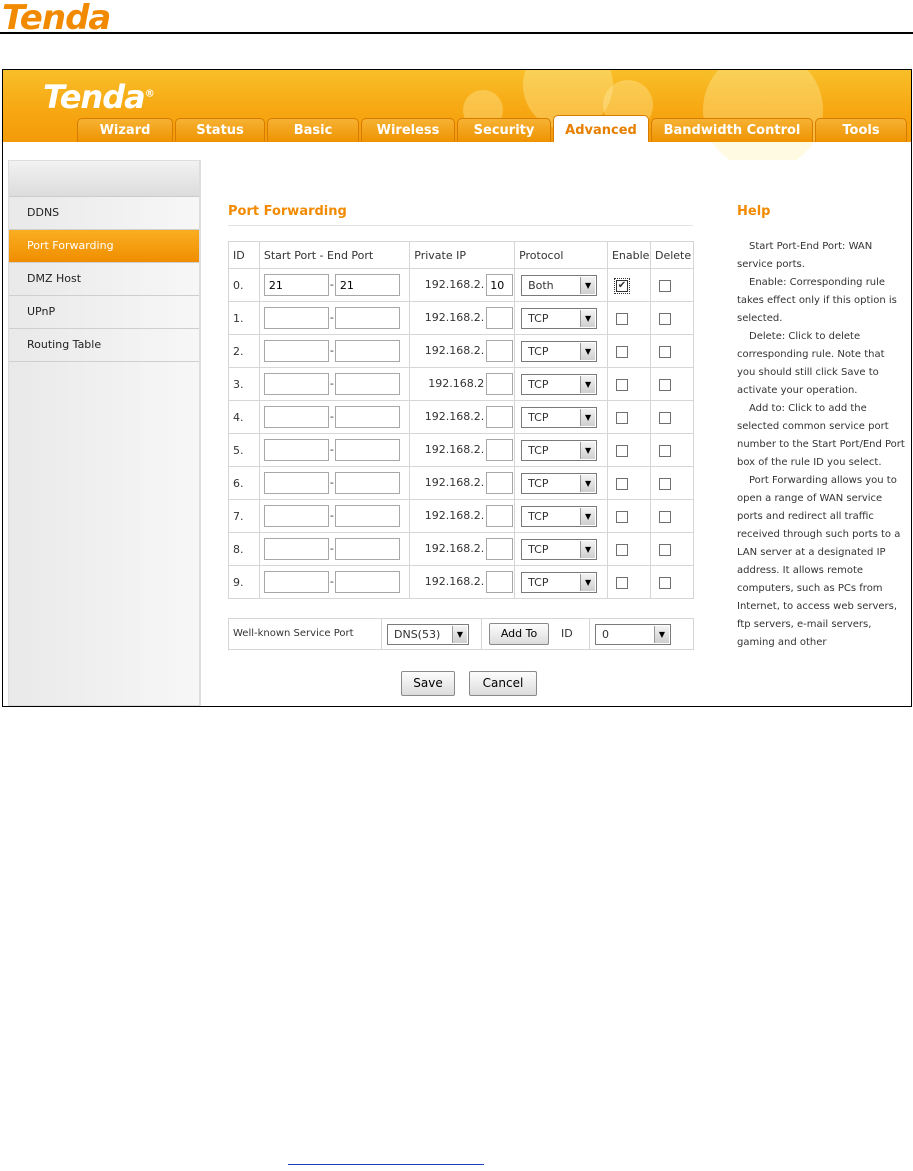  Describe the element at coordinates (408, 130) in the screenshot. I see `tab-wireless: Wireless` at that location.